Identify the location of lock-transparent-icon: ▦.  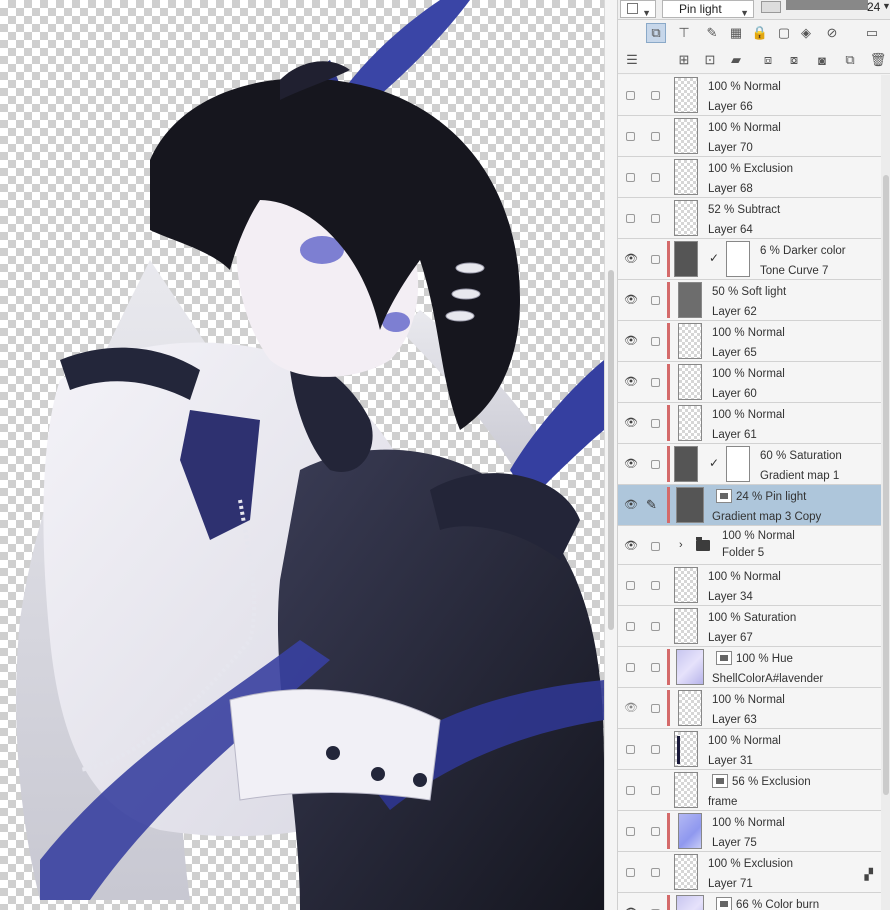
(736, 33).